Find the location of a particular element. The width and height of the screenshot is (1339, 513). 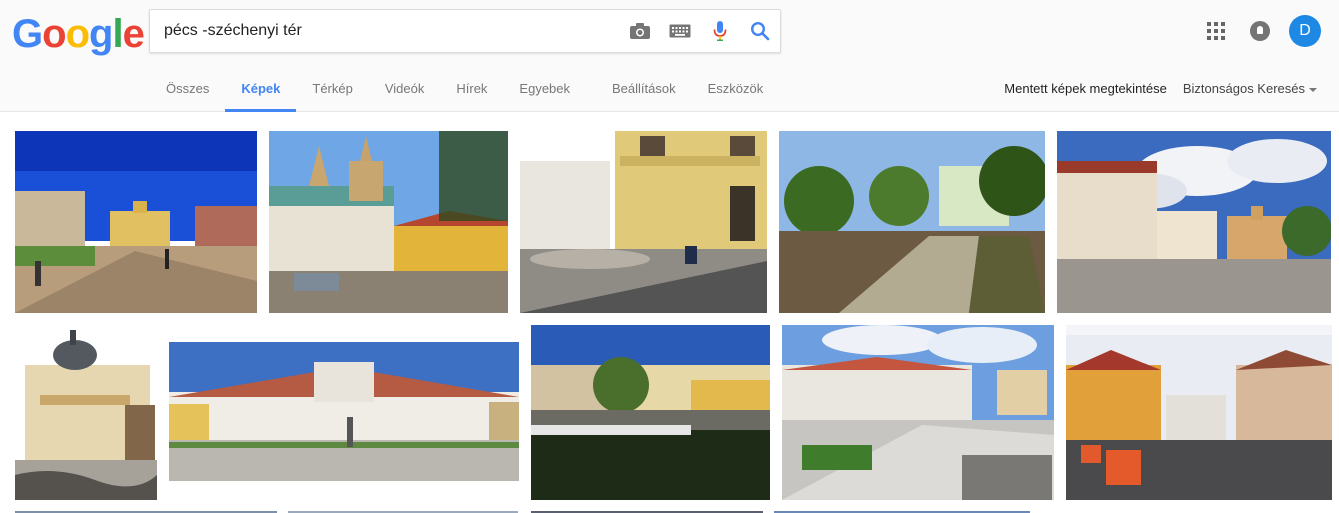

search-icon is located at coordinates (760, 31).